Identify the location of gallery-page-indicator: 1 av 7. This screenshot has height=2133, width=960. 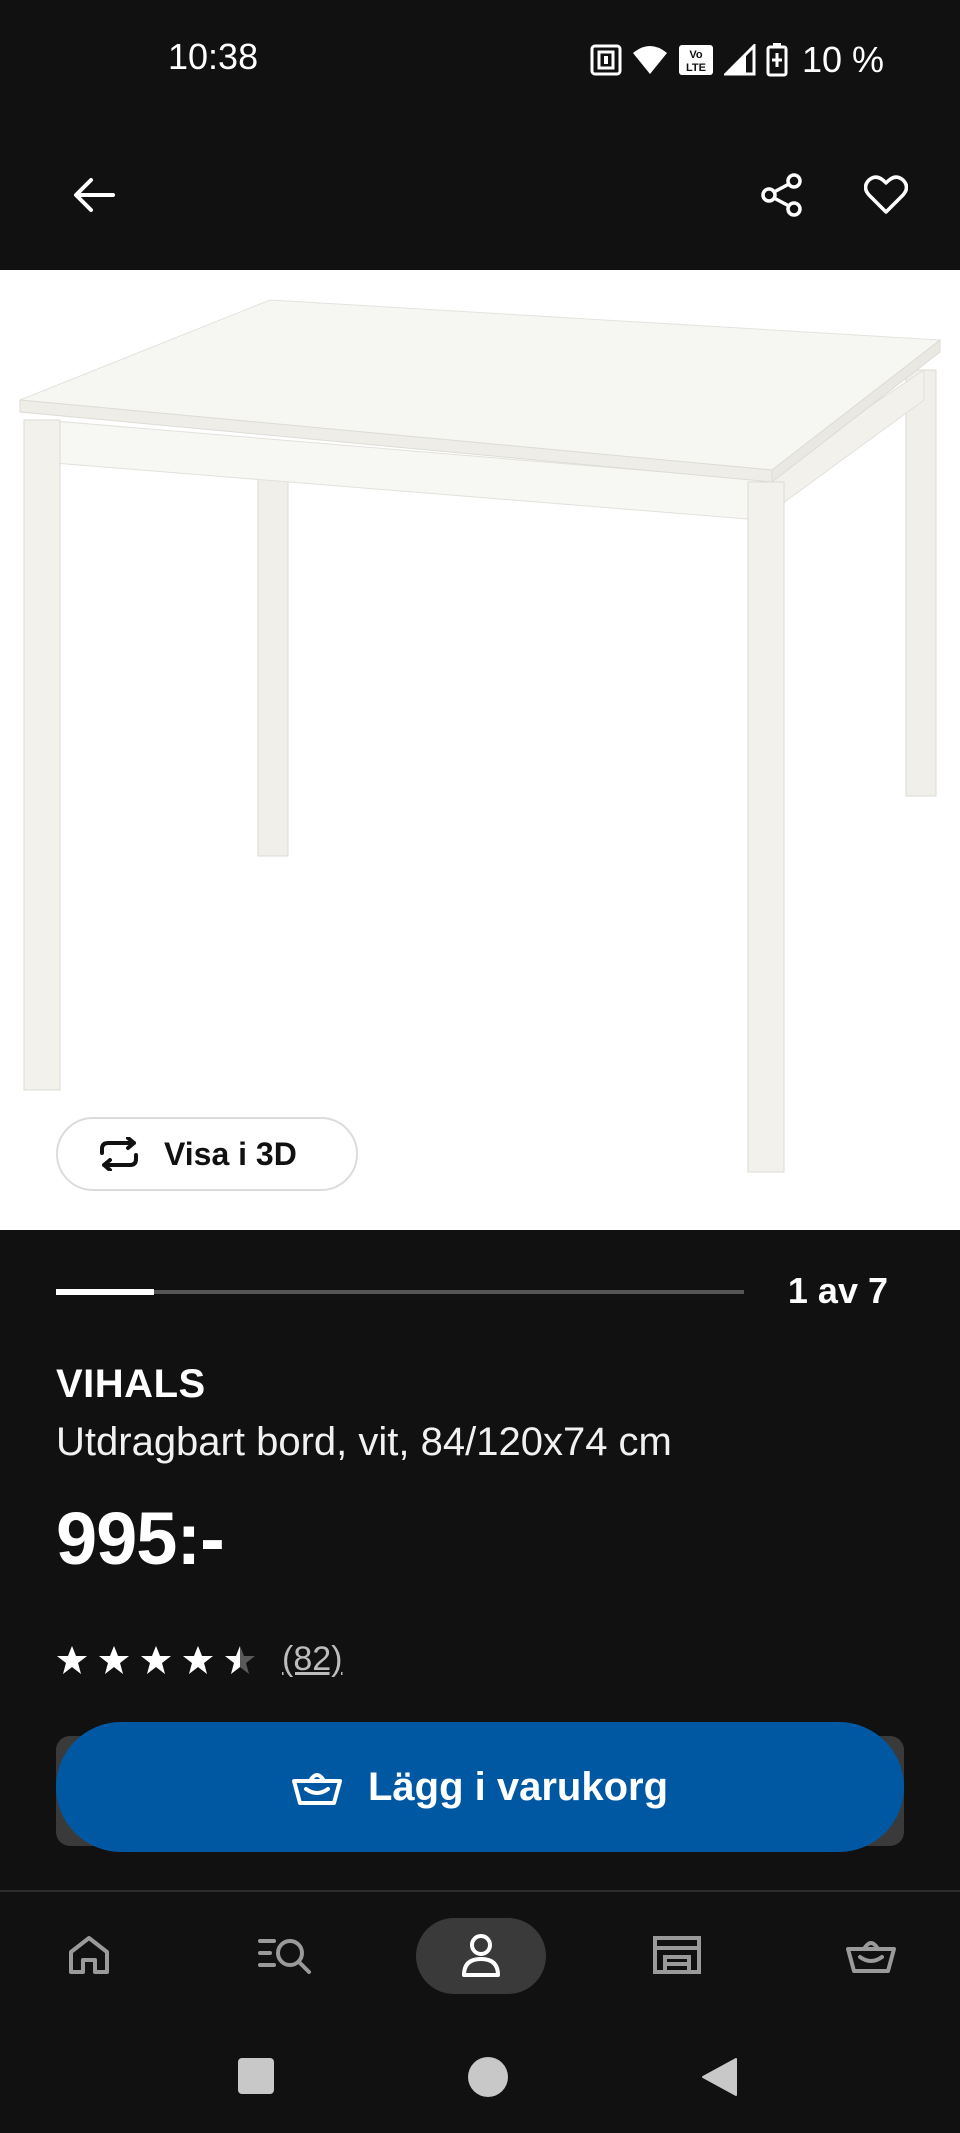
(837, 1290).